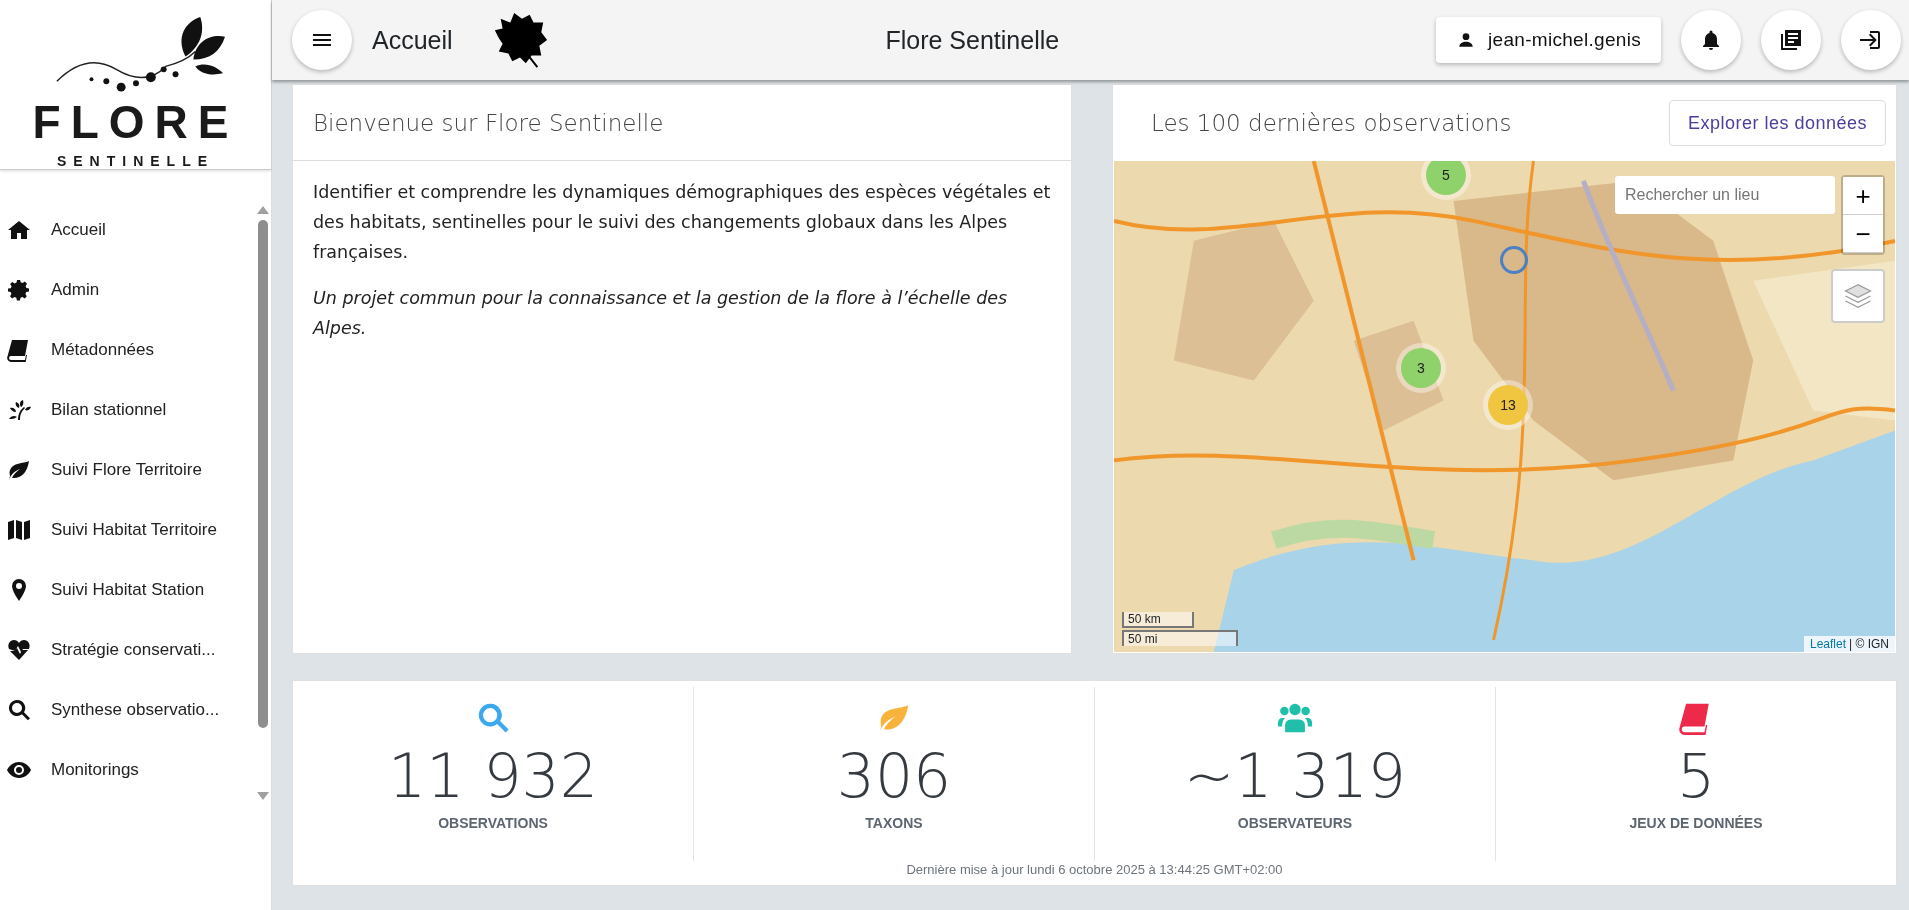 Image resolution: width=1909 pixels, height=910 pixels. Describe the element at coordinates (1696, 823) in the screenshot. I see `stat-label: JEUX DE DONNÉES` at that location.